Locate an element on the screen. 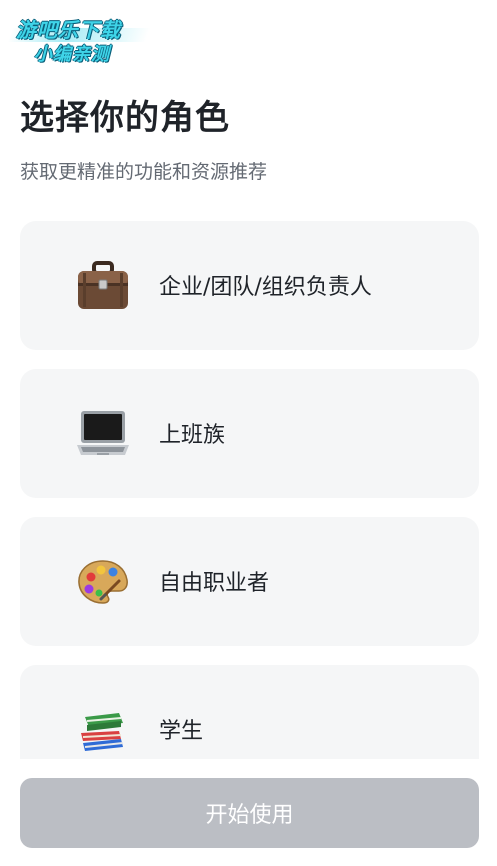 This screenshot has width=497, height=866. watermark-line-1: 游吧乐下载 is located at coordinates (68, 30).